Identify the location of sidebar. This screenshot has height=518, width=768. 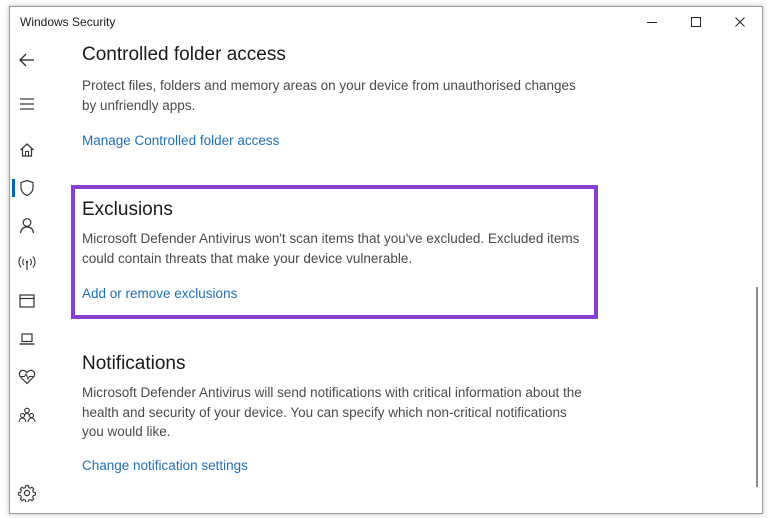
(27, 275).